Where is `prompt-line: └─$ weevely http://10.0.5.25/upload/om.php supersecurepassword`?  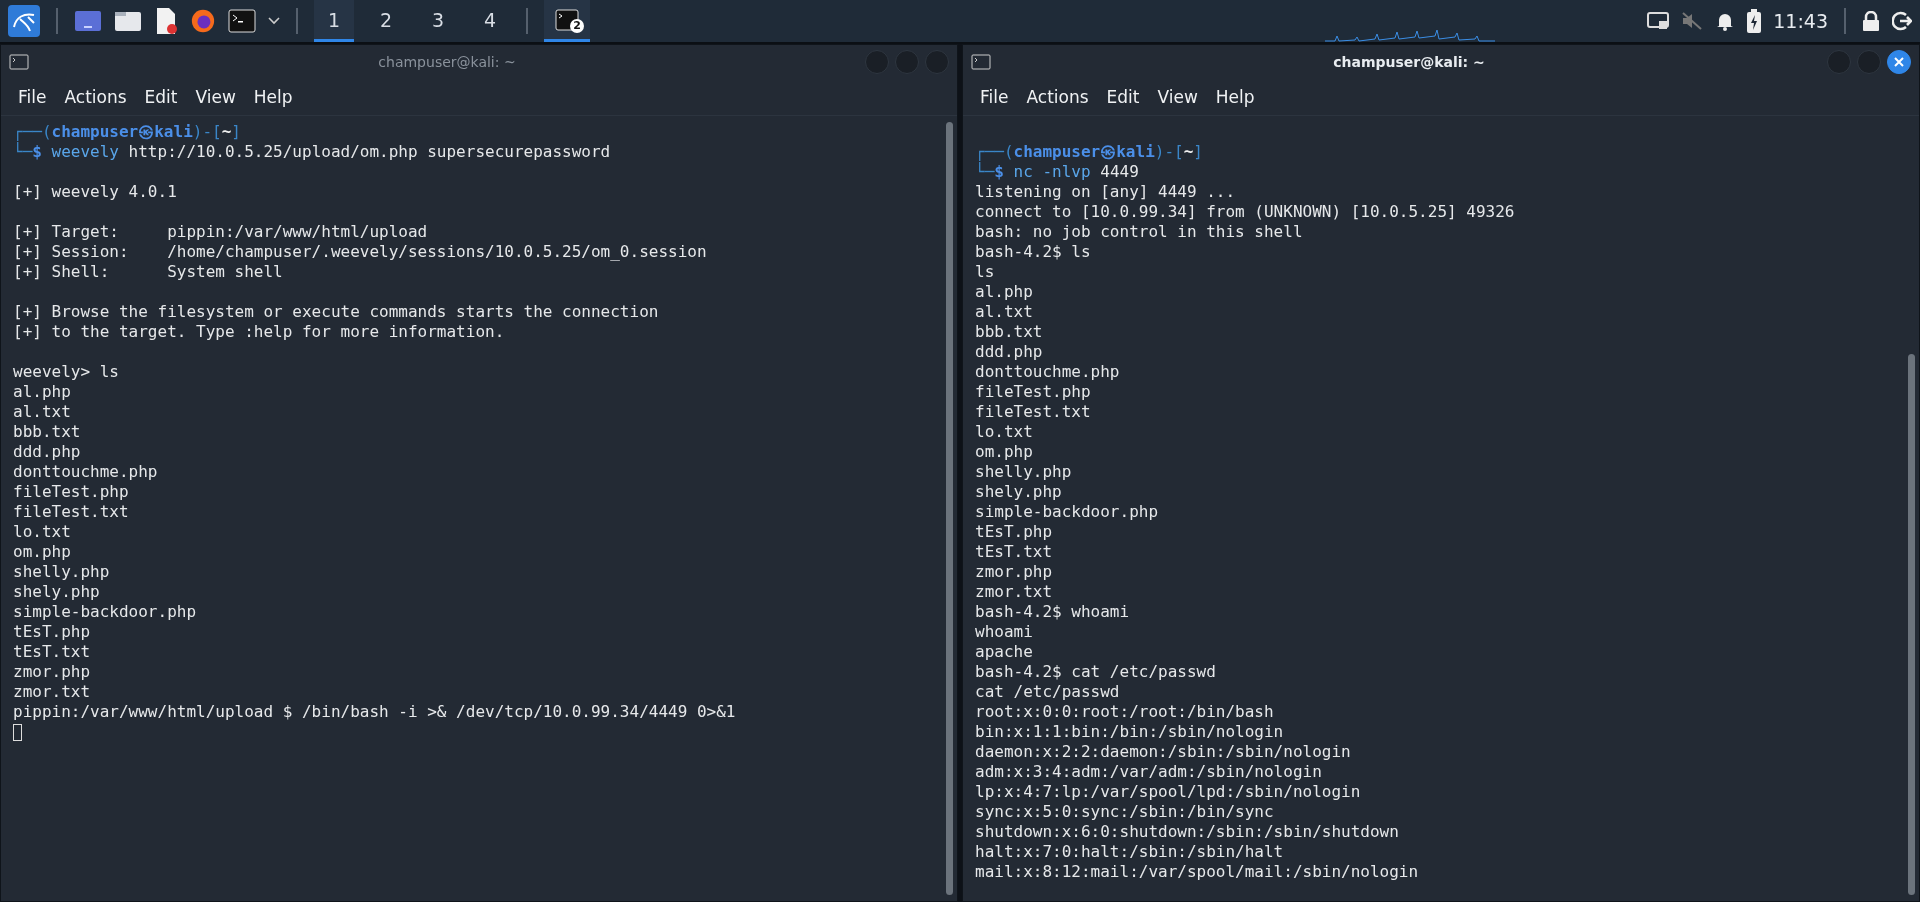 prompt-line: └─$ weevely http://10.0.5.25/upload/om.php supersecurepassword is located at coordinates (312, 152).